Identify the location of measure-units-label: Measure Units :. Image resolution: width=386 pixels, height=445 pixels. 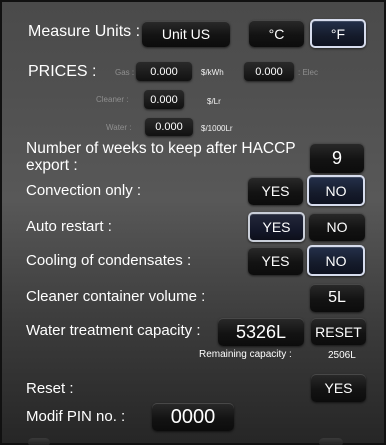
(84, 31).